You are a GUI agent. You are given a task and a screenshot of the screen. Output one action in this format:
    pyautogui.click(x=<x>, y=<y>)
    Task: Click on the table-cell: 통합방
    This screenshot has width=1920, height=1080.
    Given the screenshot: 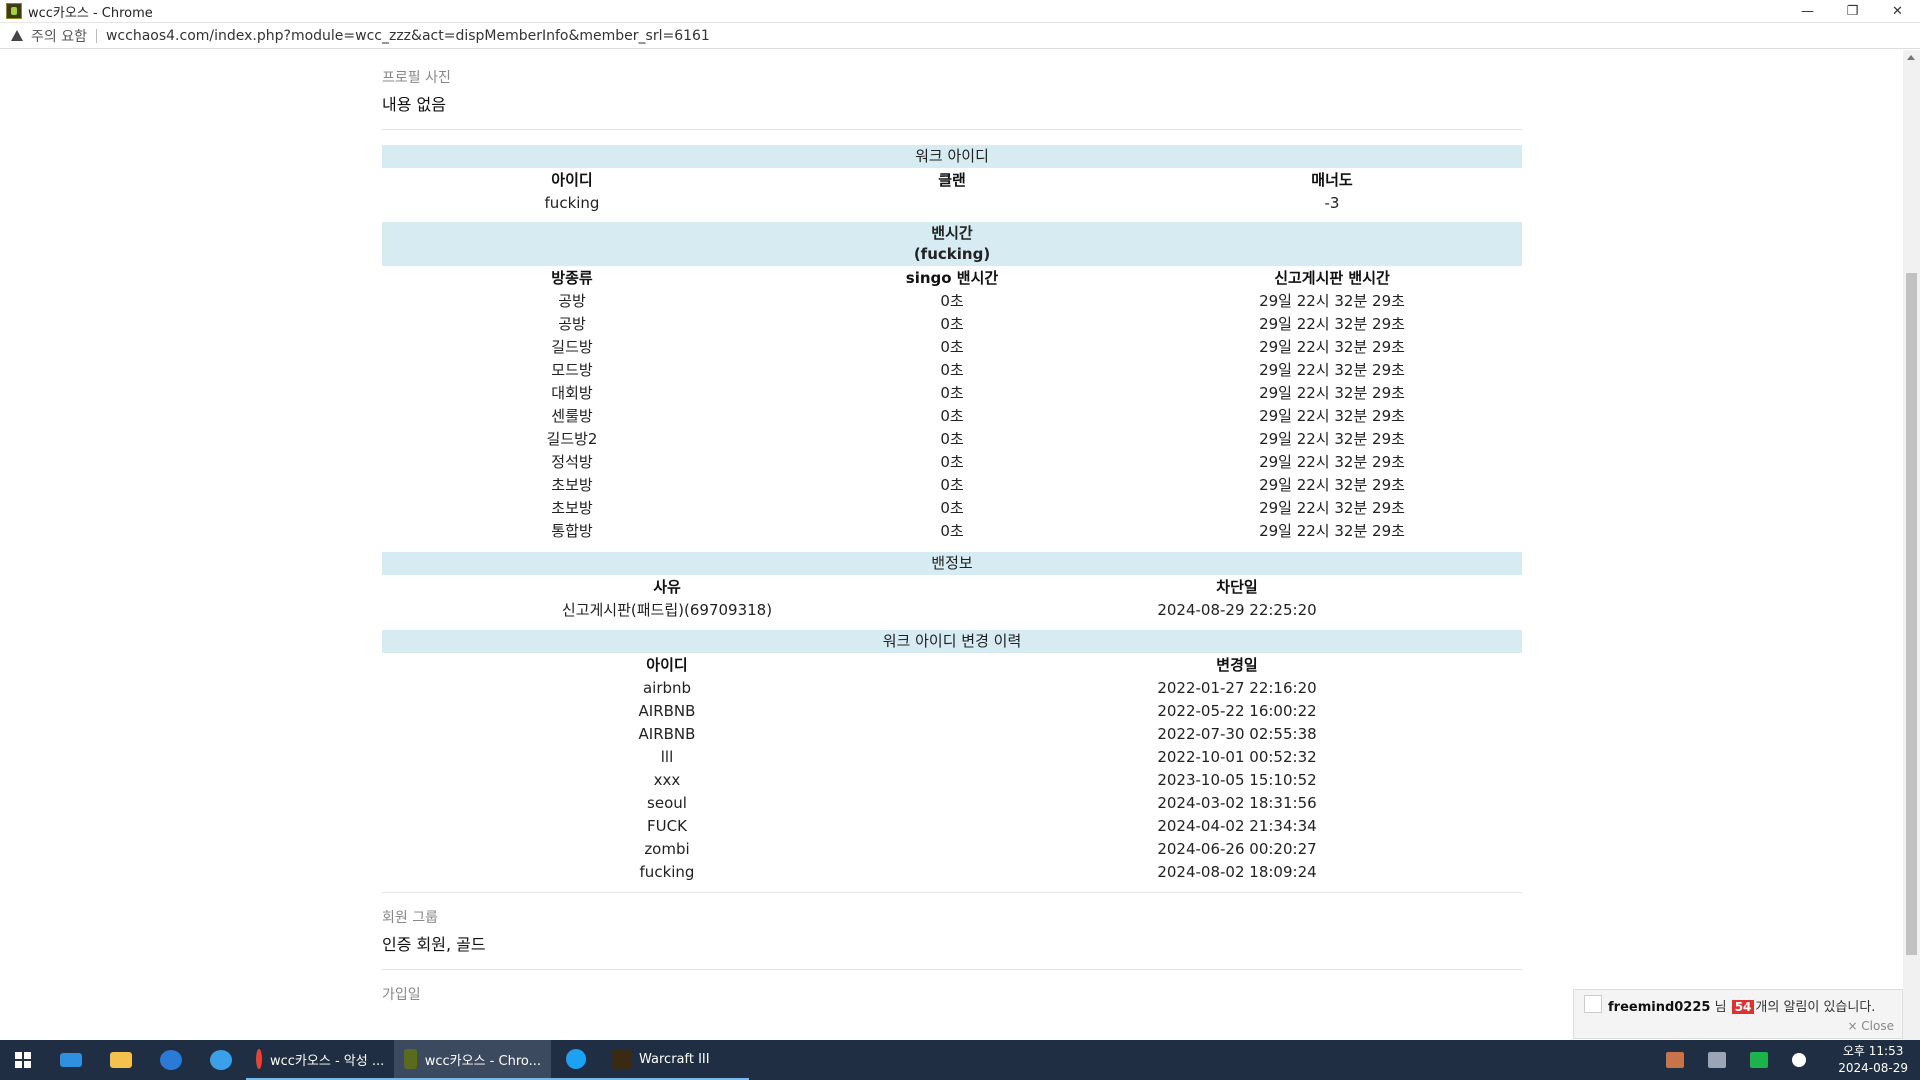 What is the action you would take?
    pyautogui.click(x=572, y=531)
    